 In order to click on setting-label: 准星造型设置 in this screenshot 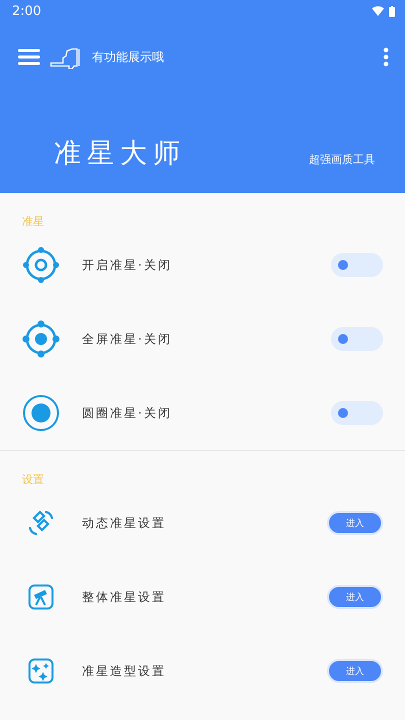, I will do `click(124, 671)`.